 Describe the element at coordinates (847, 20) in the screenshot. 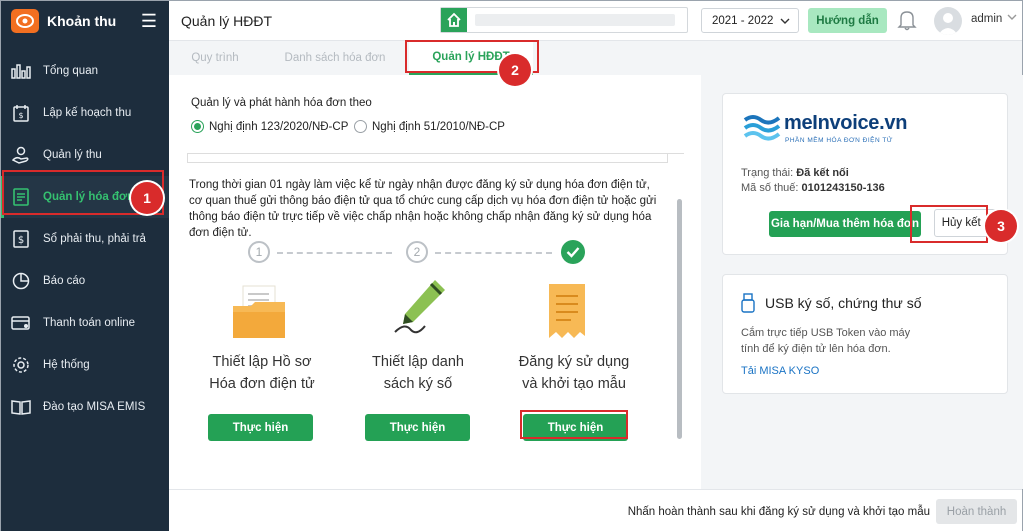

I see `guide-button: Hướng dẫn` at that location.